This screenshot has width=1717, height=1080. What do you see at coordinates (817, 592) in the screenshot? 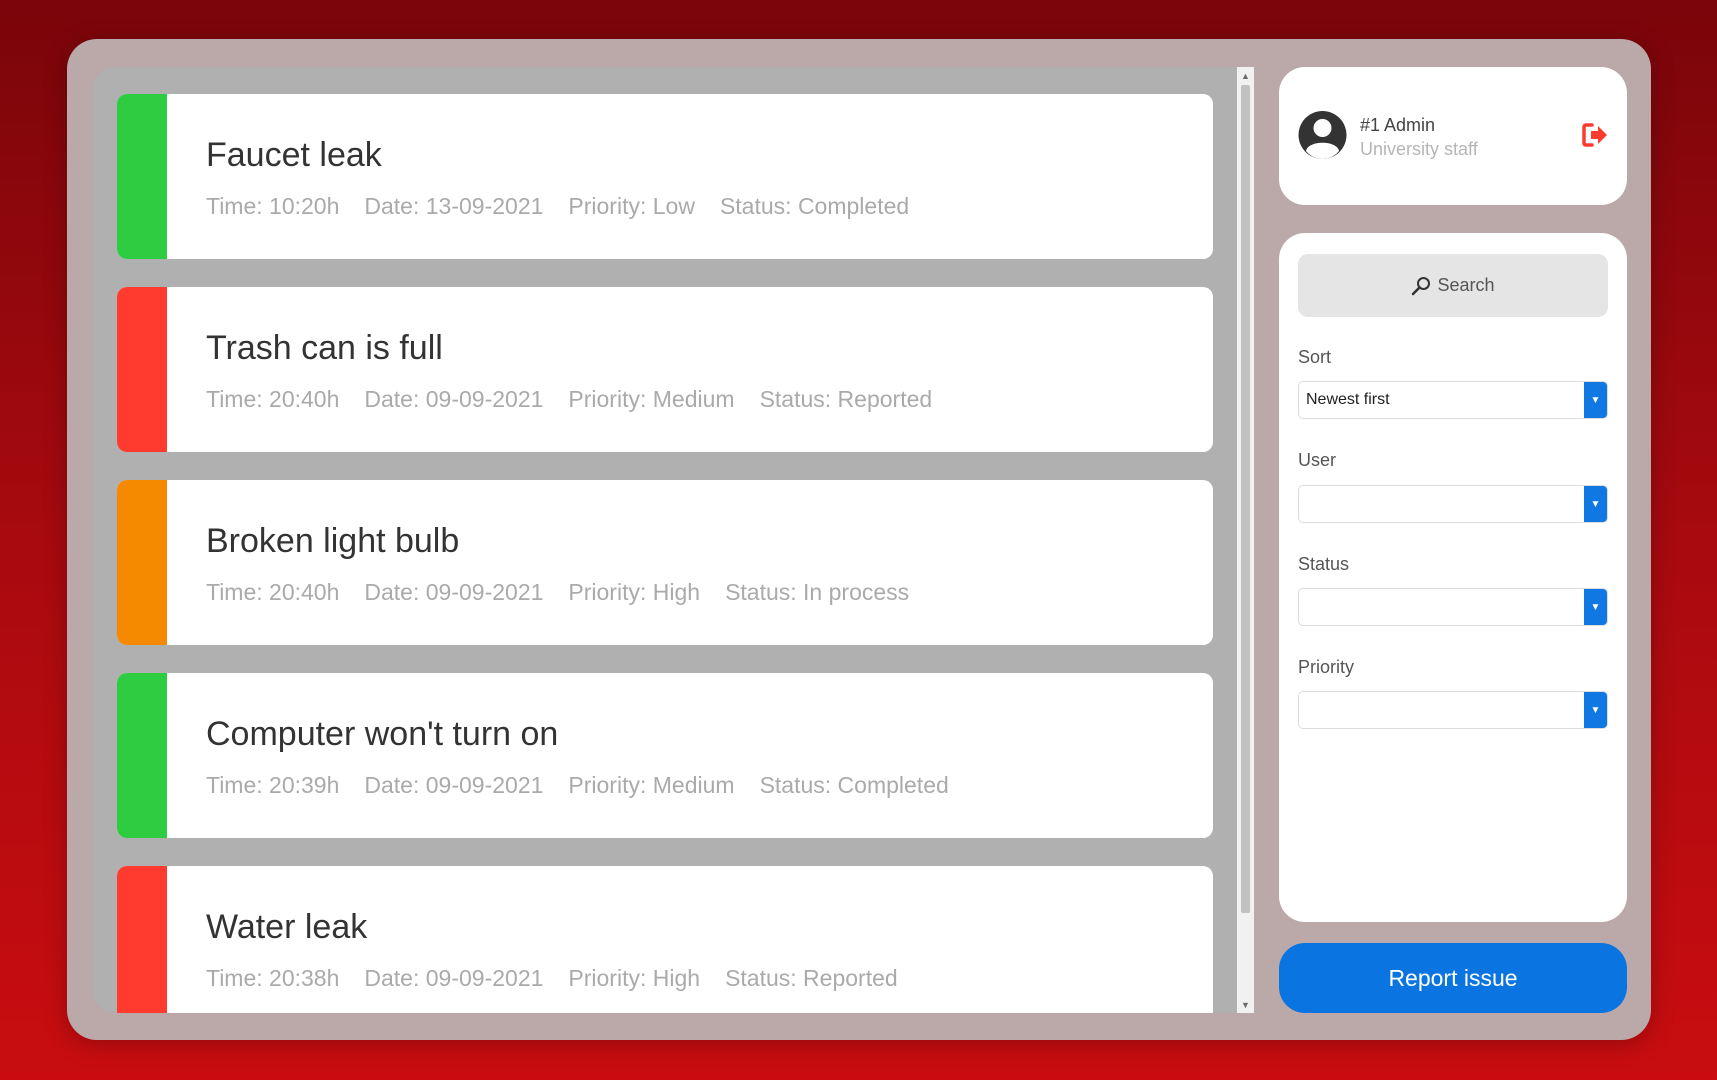
I see `issue-status: Status: In process` at bounding box center [817, 592].